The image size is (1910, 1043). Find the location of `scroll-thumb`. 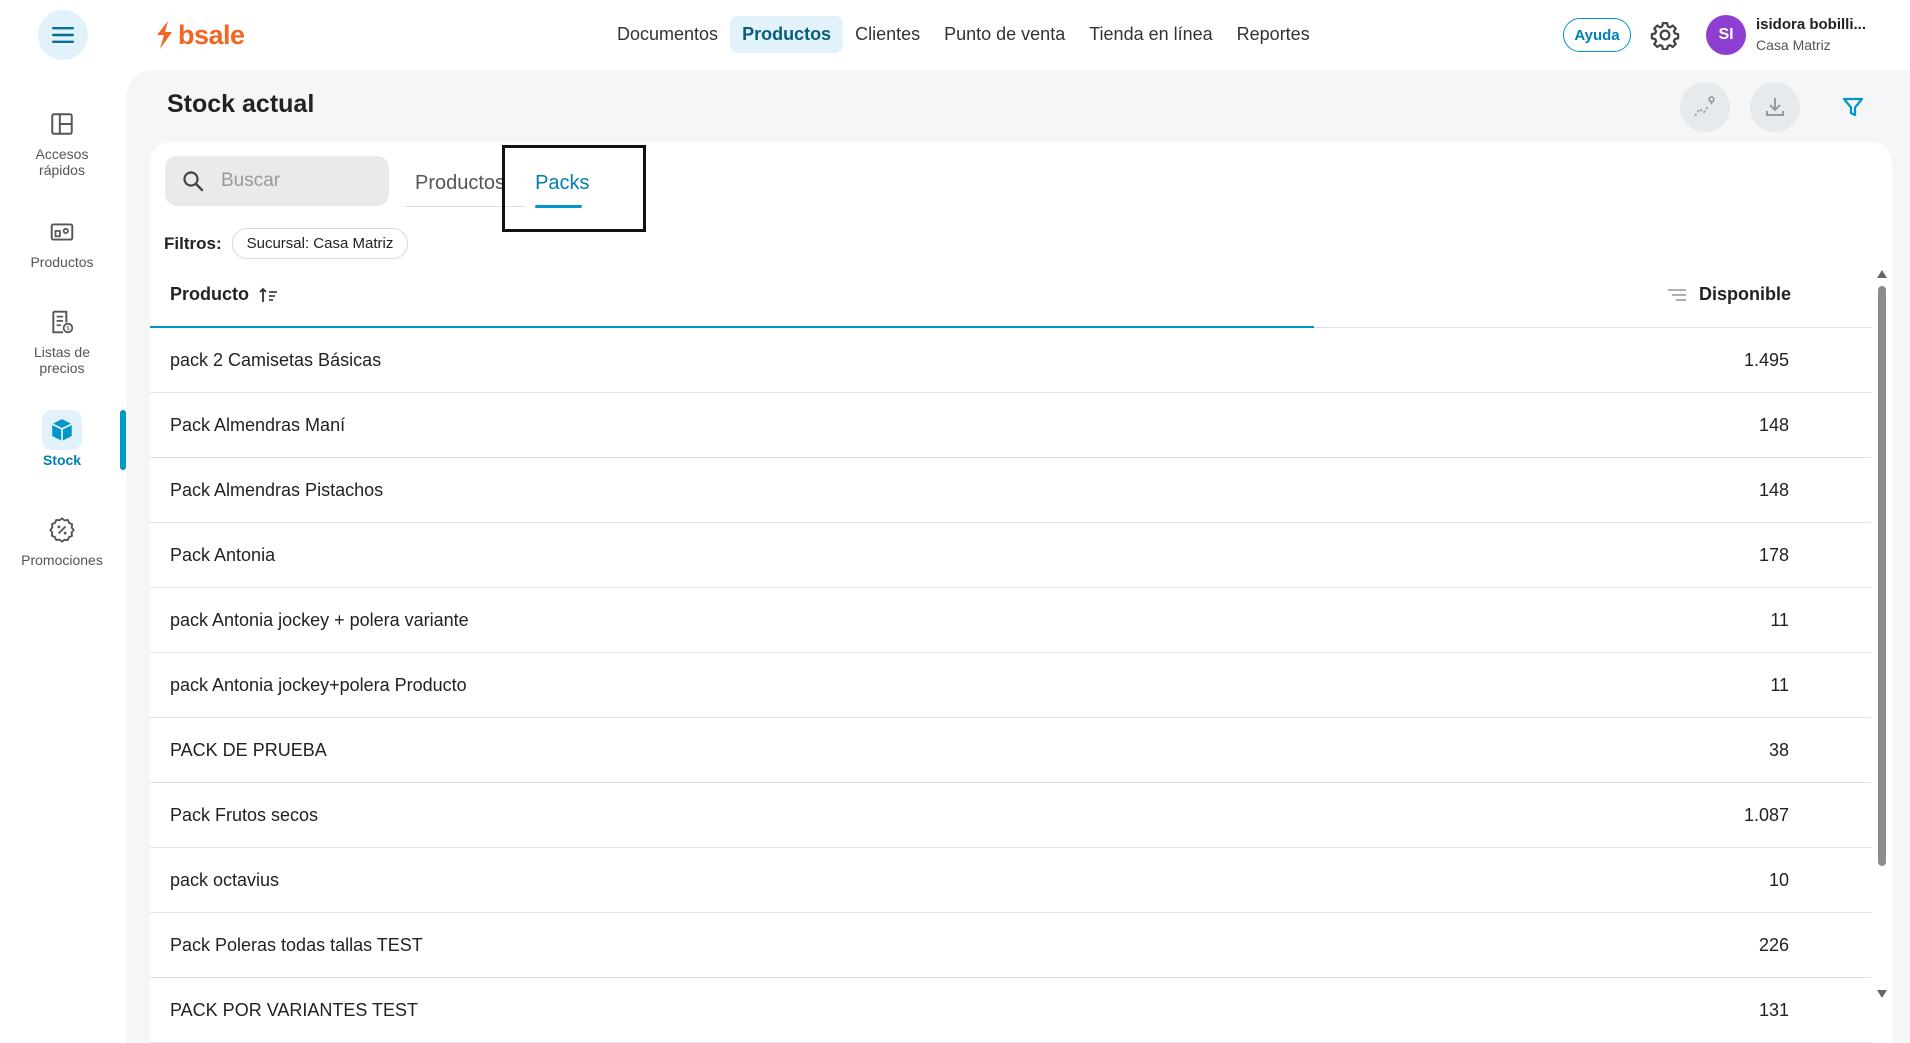

scroll-thumb is located at coordinates (1882, 576).